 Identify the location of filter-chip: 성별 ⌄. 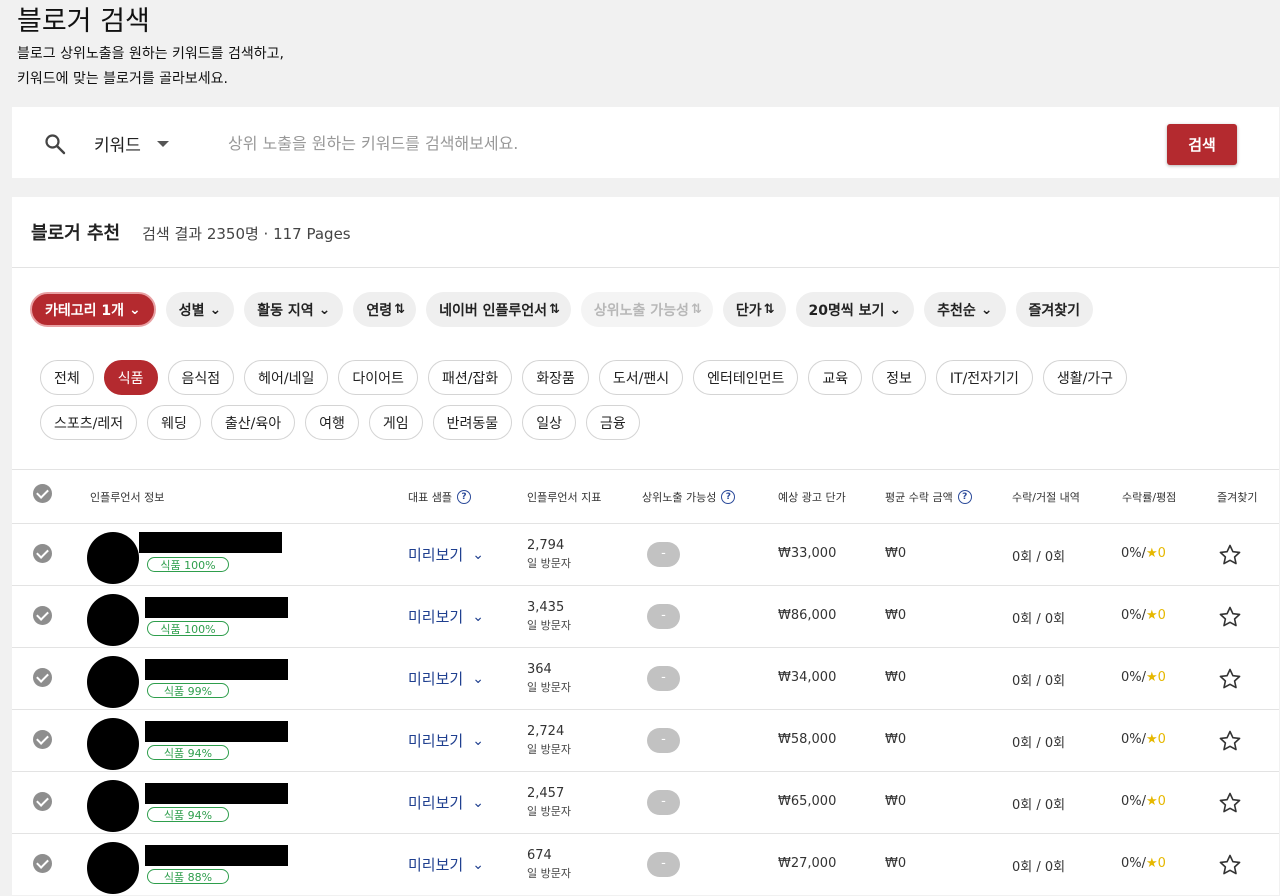
(200, 309).